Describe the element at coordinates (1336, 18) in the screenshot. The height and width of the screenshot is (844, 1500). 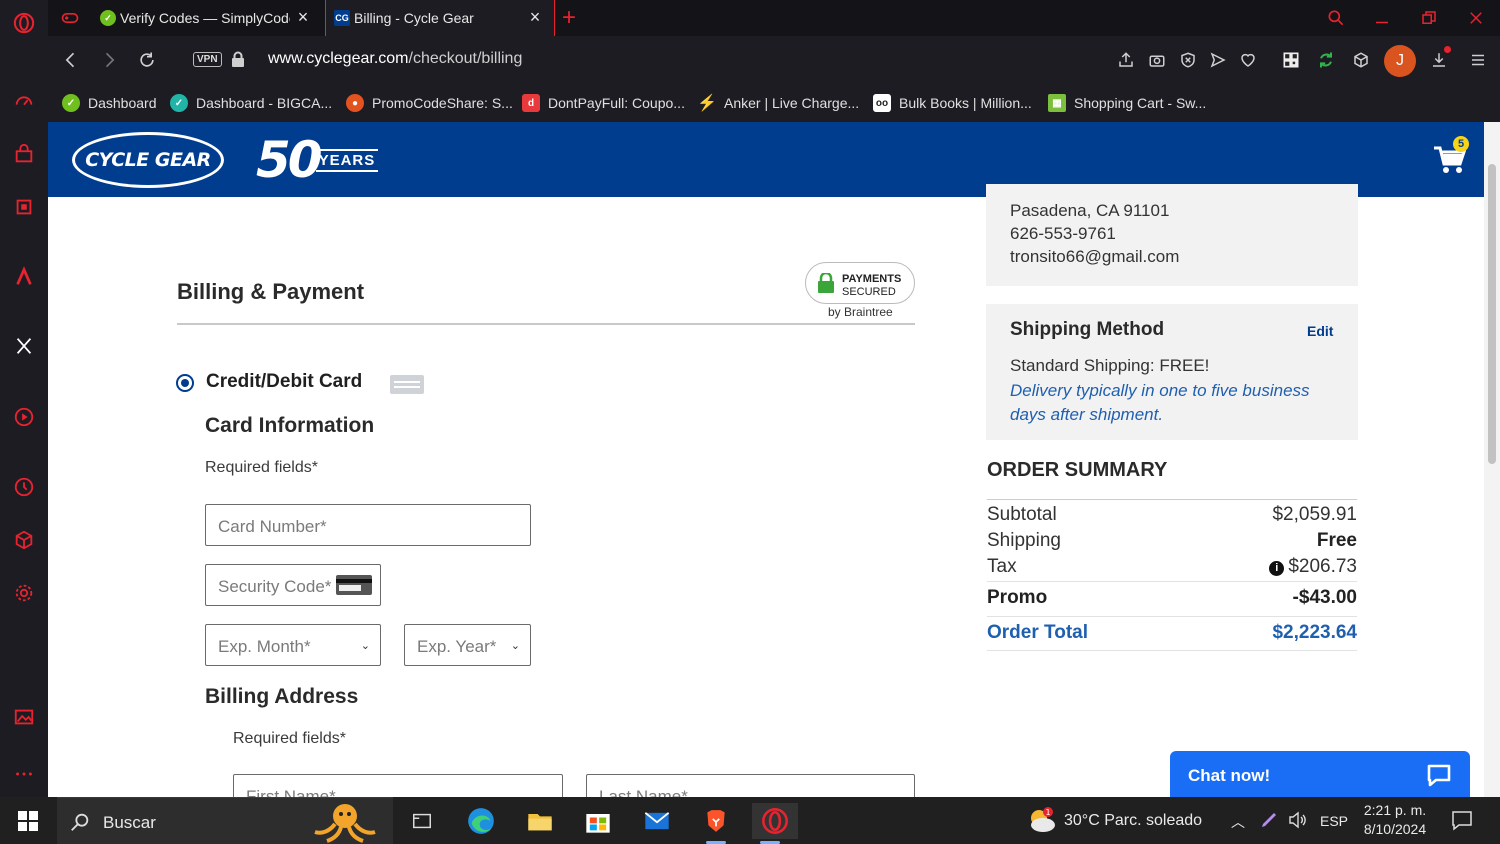
I see `search-tabs-icon` at that location.